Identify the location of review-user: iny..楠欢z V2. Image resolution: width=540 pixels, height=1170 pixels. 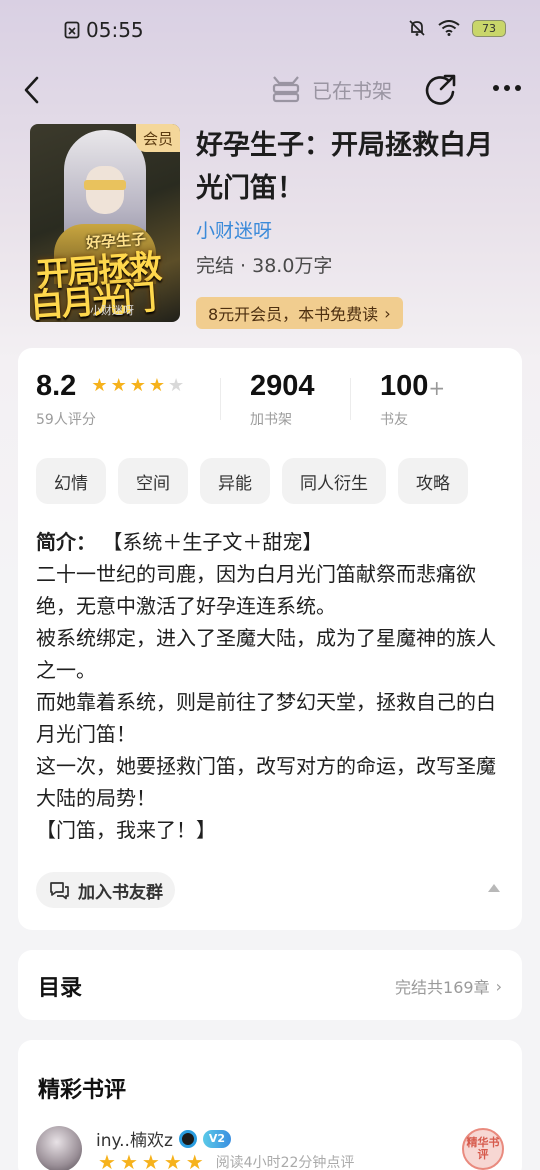
(164, 1138).